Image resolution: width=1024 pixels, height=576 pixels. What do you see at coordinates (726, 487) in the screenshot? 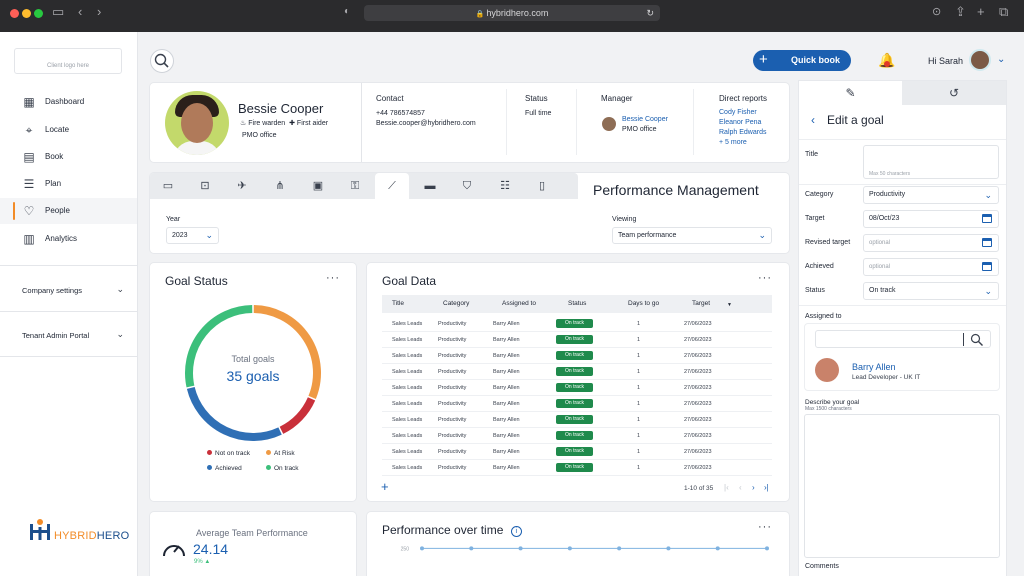
I see `first-page-icon: |‹` at bounding box center [726, 487].